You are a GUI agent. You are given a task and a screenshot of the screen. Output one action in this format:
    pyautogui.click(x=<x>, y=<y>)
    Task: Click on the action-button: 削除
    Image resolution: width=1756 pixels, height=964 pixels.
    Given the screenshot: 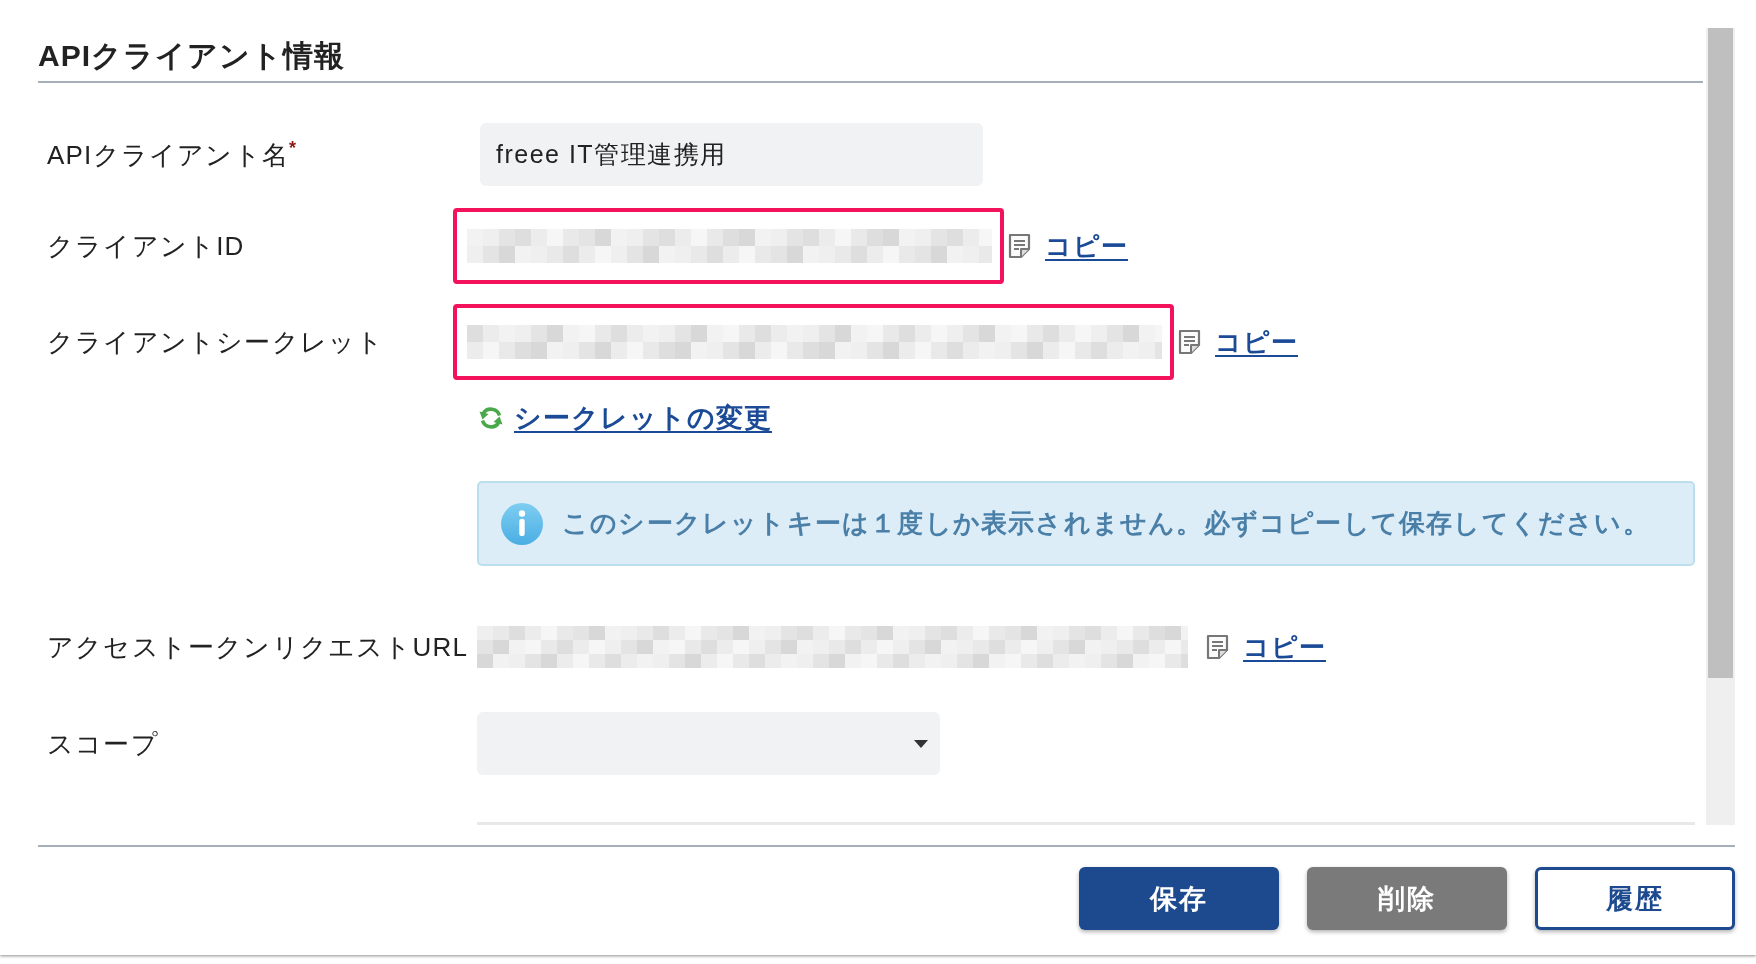 What is the action you would take?
    pyautogui.click(x=1407, y=898)
    